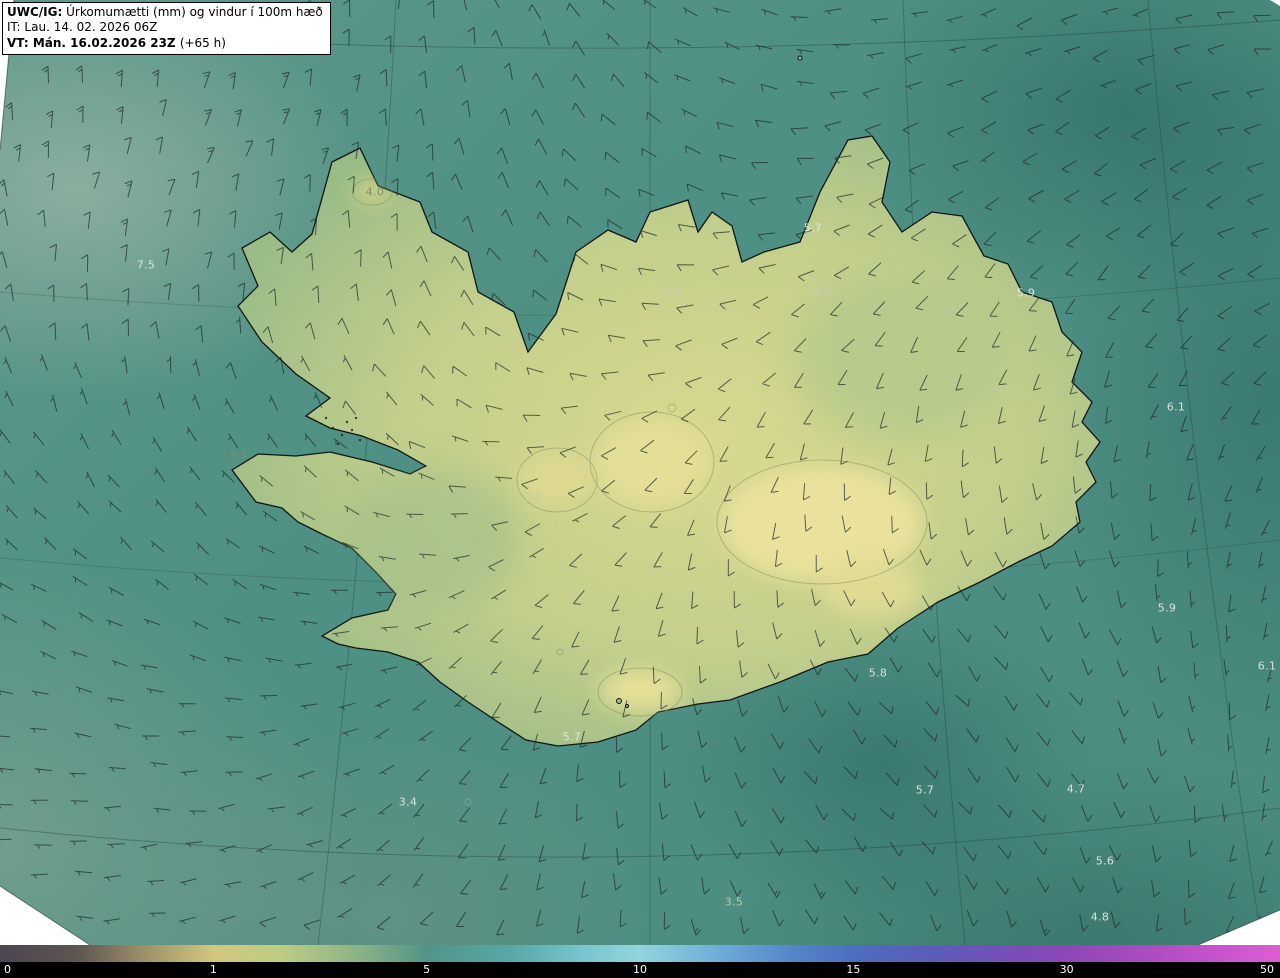 The height and width of the screenshot is (978, 1280). Describe the element at coordinates (427, 969) in the screenshot. I see `colorbar-tick-label: 5` at that location.